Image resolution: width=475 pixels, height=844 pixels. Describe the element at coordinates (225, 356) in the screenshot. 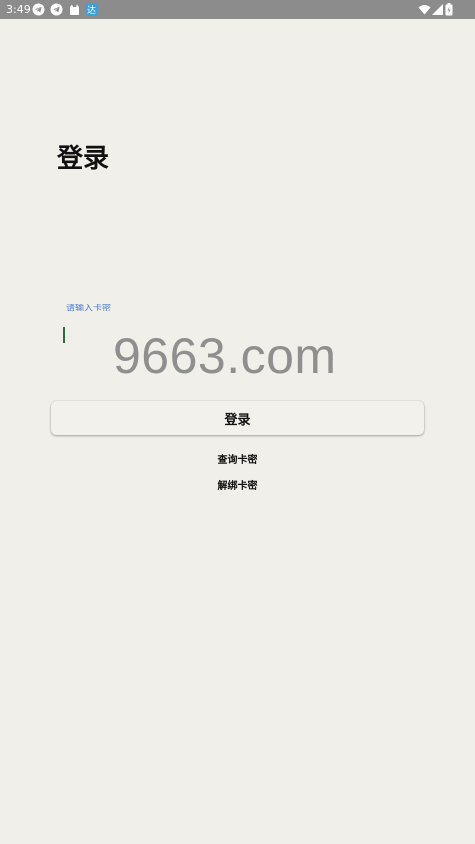

I see `watermark-text: 9663.com` at that location.